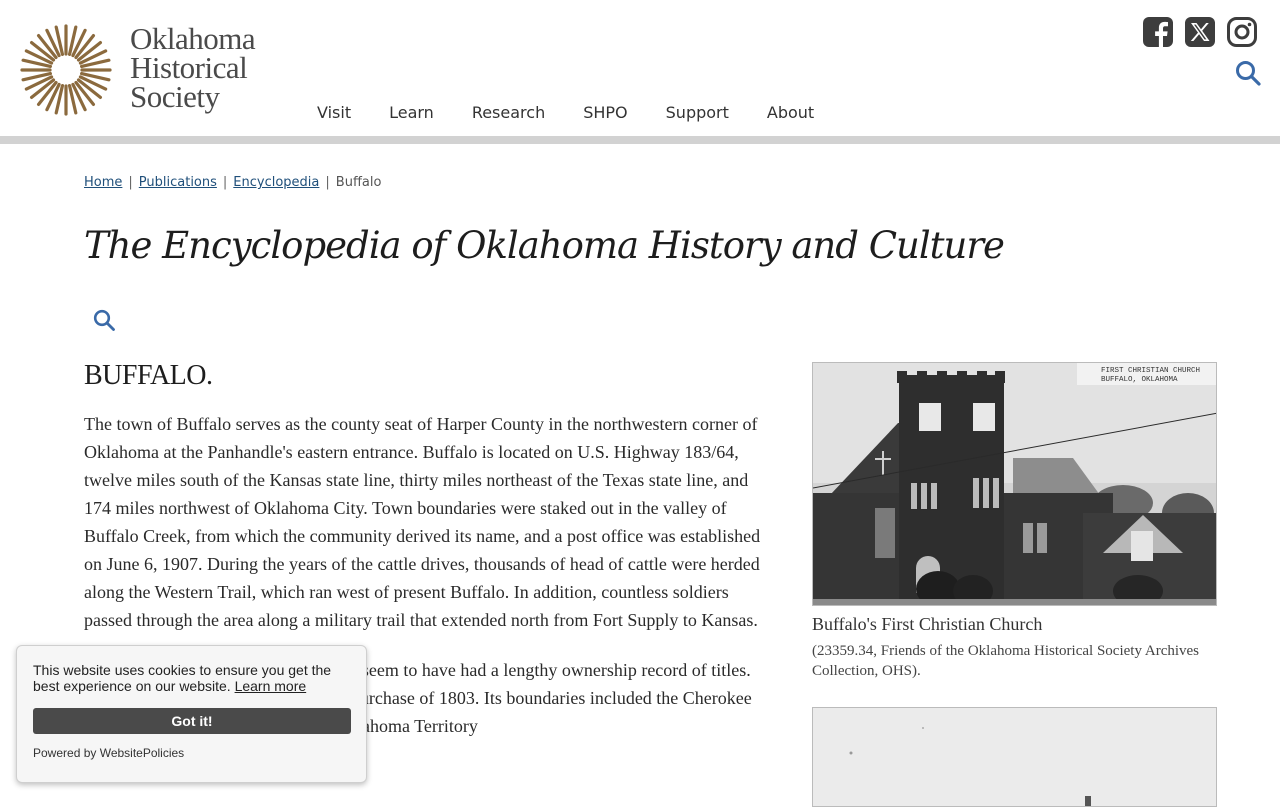  I want to click on main-nav: Visit Learn Research SHPO Support About, so click(584, 112).